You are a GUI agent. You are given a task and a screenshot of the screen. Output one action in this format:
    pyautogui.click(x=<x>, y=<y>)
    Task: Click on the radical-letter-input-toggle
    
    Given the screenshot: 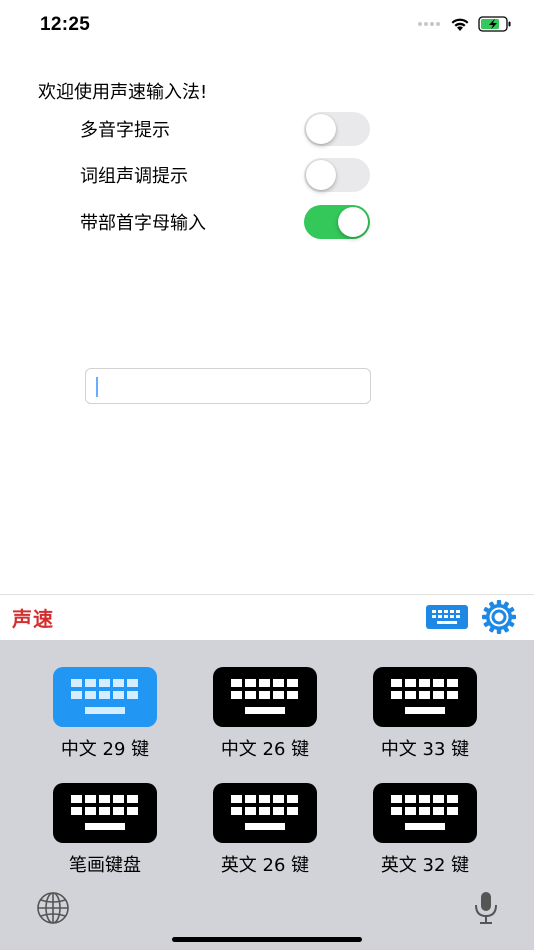 What is the action you would take?
    pyautogui.click(x=337, y=222)
    